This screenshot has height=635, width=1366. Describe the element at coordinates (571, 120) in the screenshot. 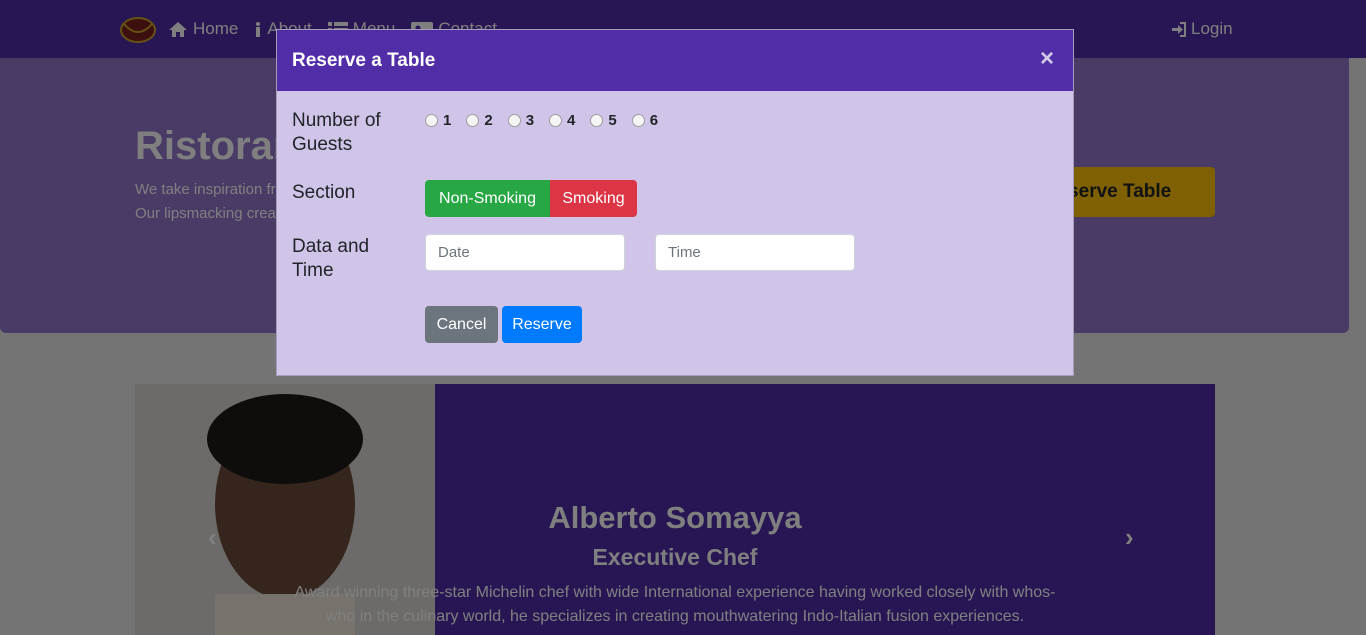

I see `guest-option-label: 4` at that location.